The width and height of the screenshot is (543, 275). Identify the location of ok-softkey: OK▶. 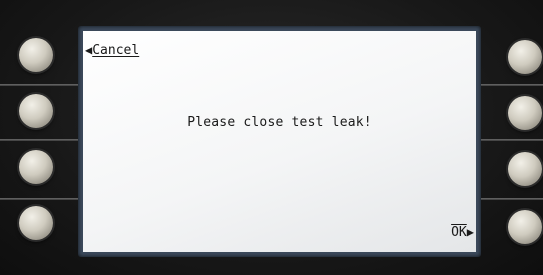
(462, 232).